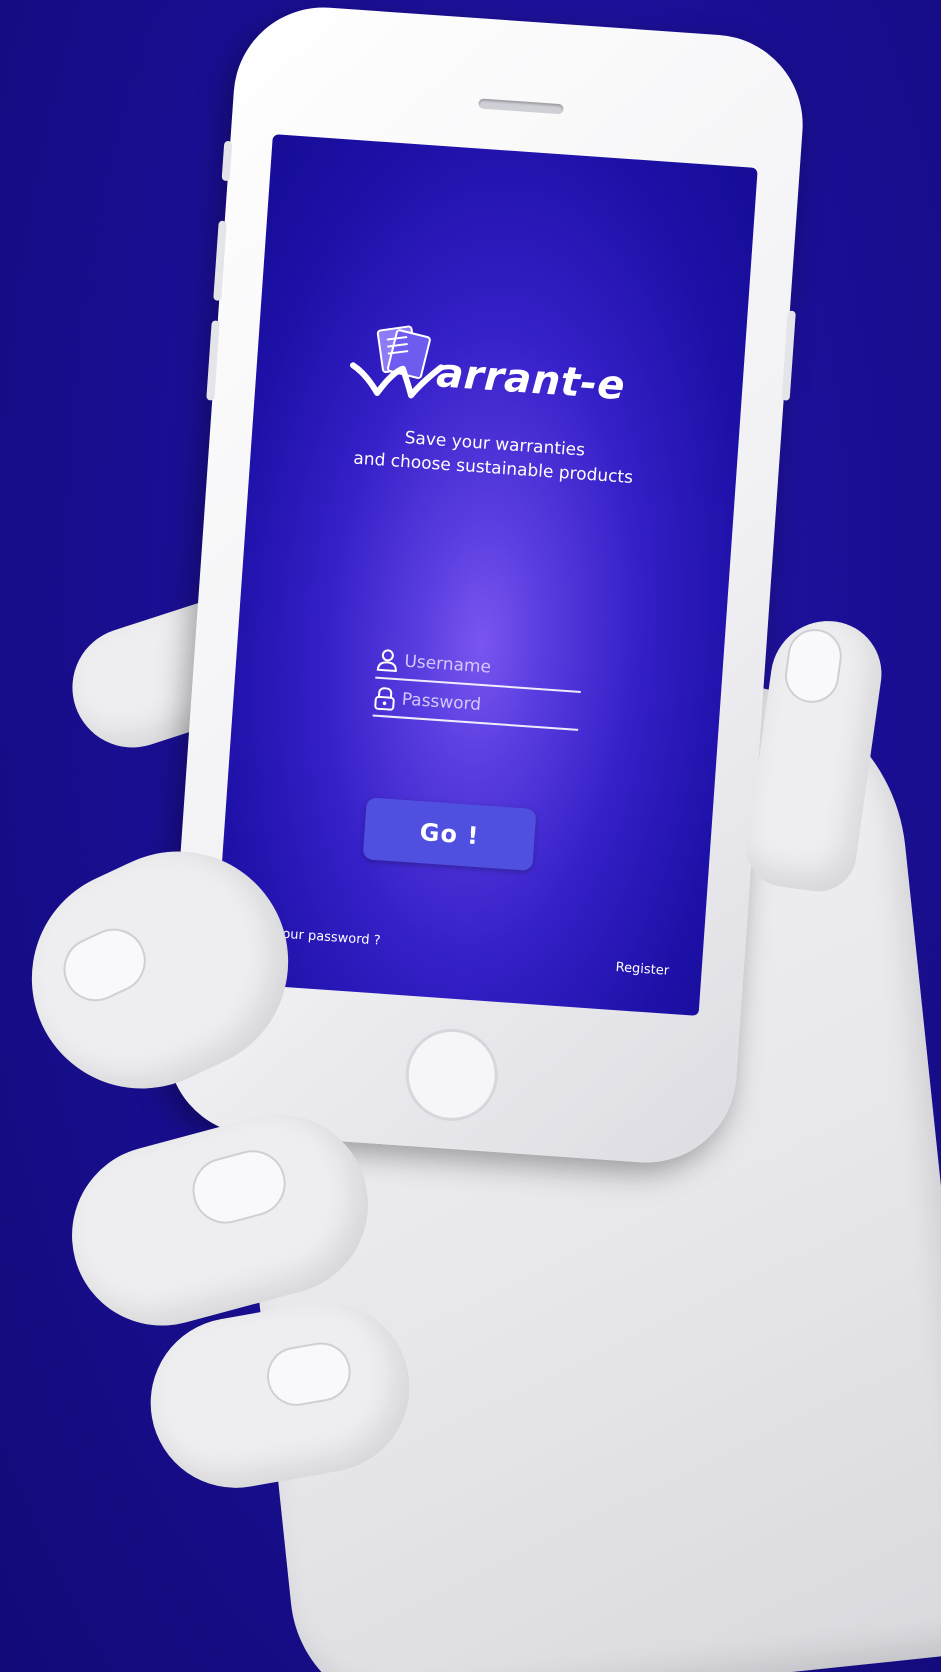 The image size is (941, 1672). Describe the element at coordinates (227, 161) in the screenshot. I see `phone-mute-switch` at that location.